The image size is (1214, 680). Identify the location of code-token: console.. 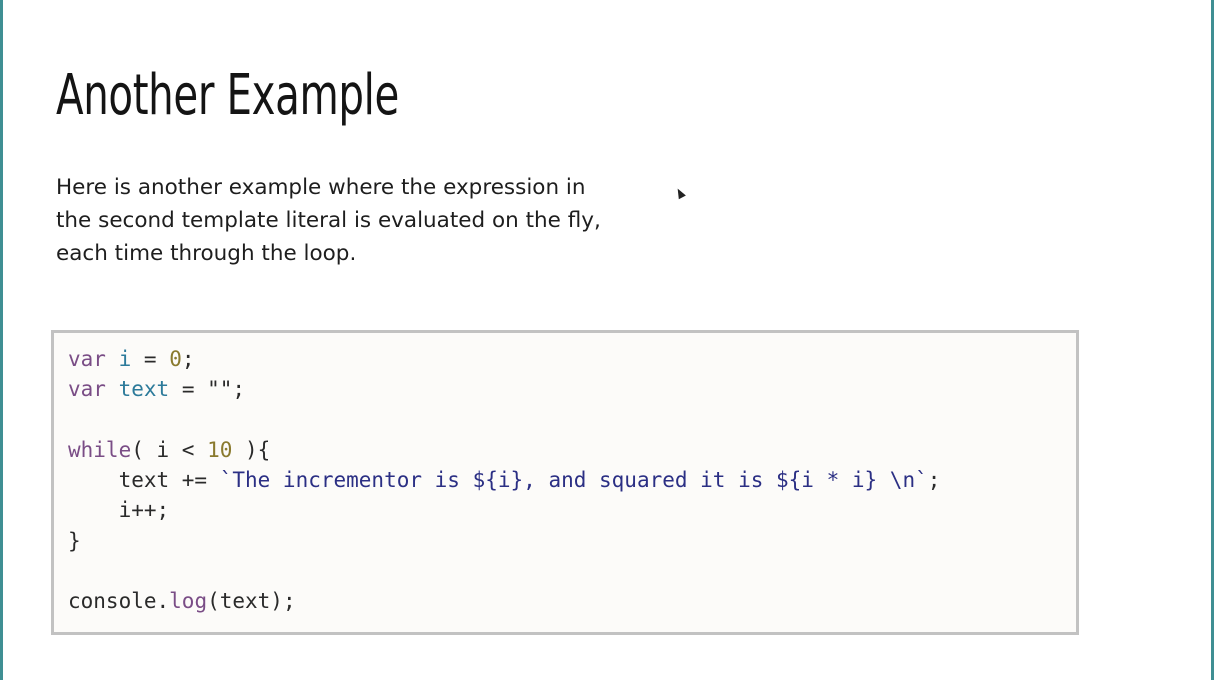
(119, 601).